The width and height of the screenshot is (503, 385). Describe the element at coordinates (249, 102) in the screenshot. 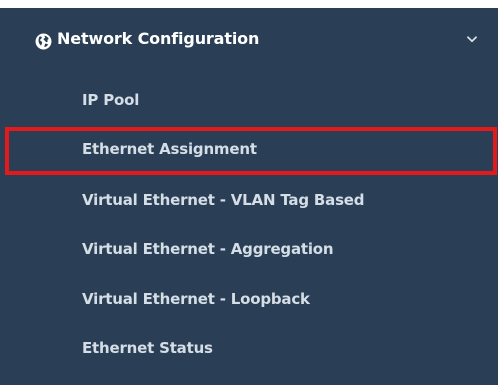

I see `menu-item-ip-pool: IP Pool` at that location.